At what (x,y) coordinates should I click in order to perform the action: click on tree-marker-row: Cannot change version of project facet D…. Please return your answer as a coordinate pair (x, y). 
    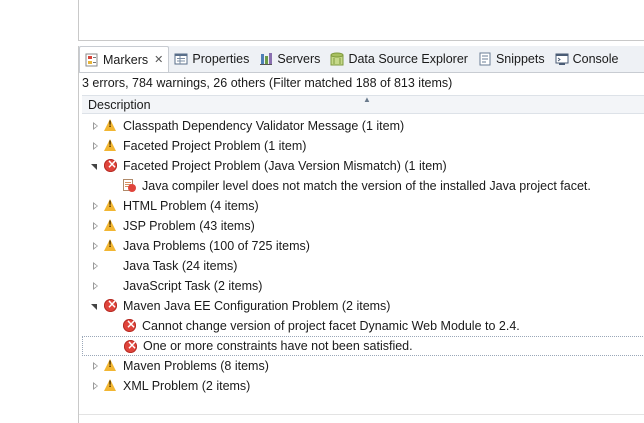
    Looking at the image, I should click on (363, 326).